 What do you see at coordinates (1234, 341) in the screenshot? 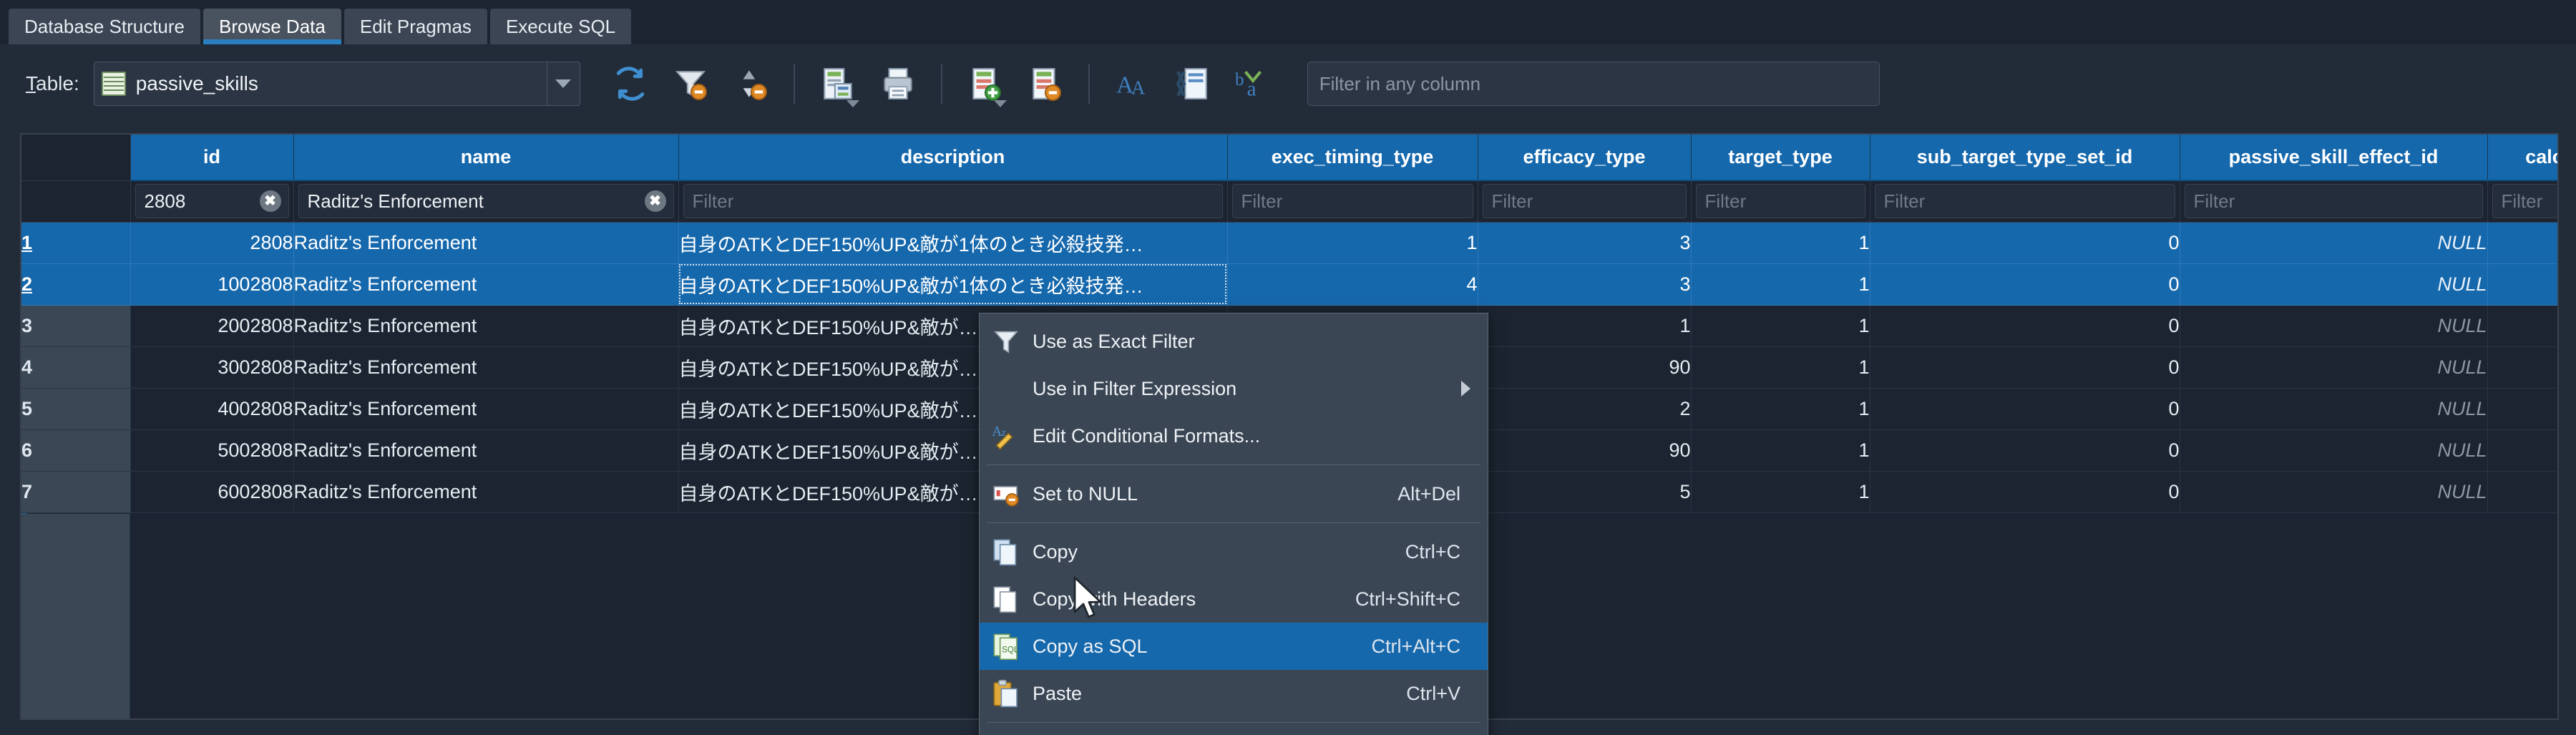
I see `menu-item-use-as-exact-filter: Use as Exact Filter` at bounding box center [1234, 341].